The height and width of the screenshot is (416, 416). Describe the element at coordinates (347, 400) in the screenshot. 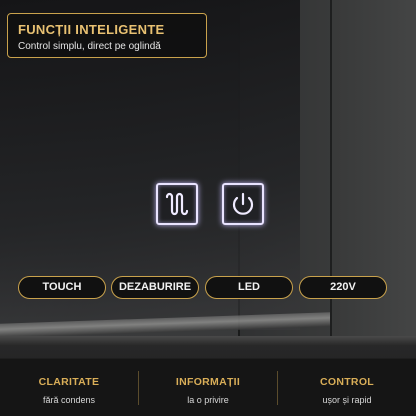

I see `info-subtitle: ușor și rapid` at that location.